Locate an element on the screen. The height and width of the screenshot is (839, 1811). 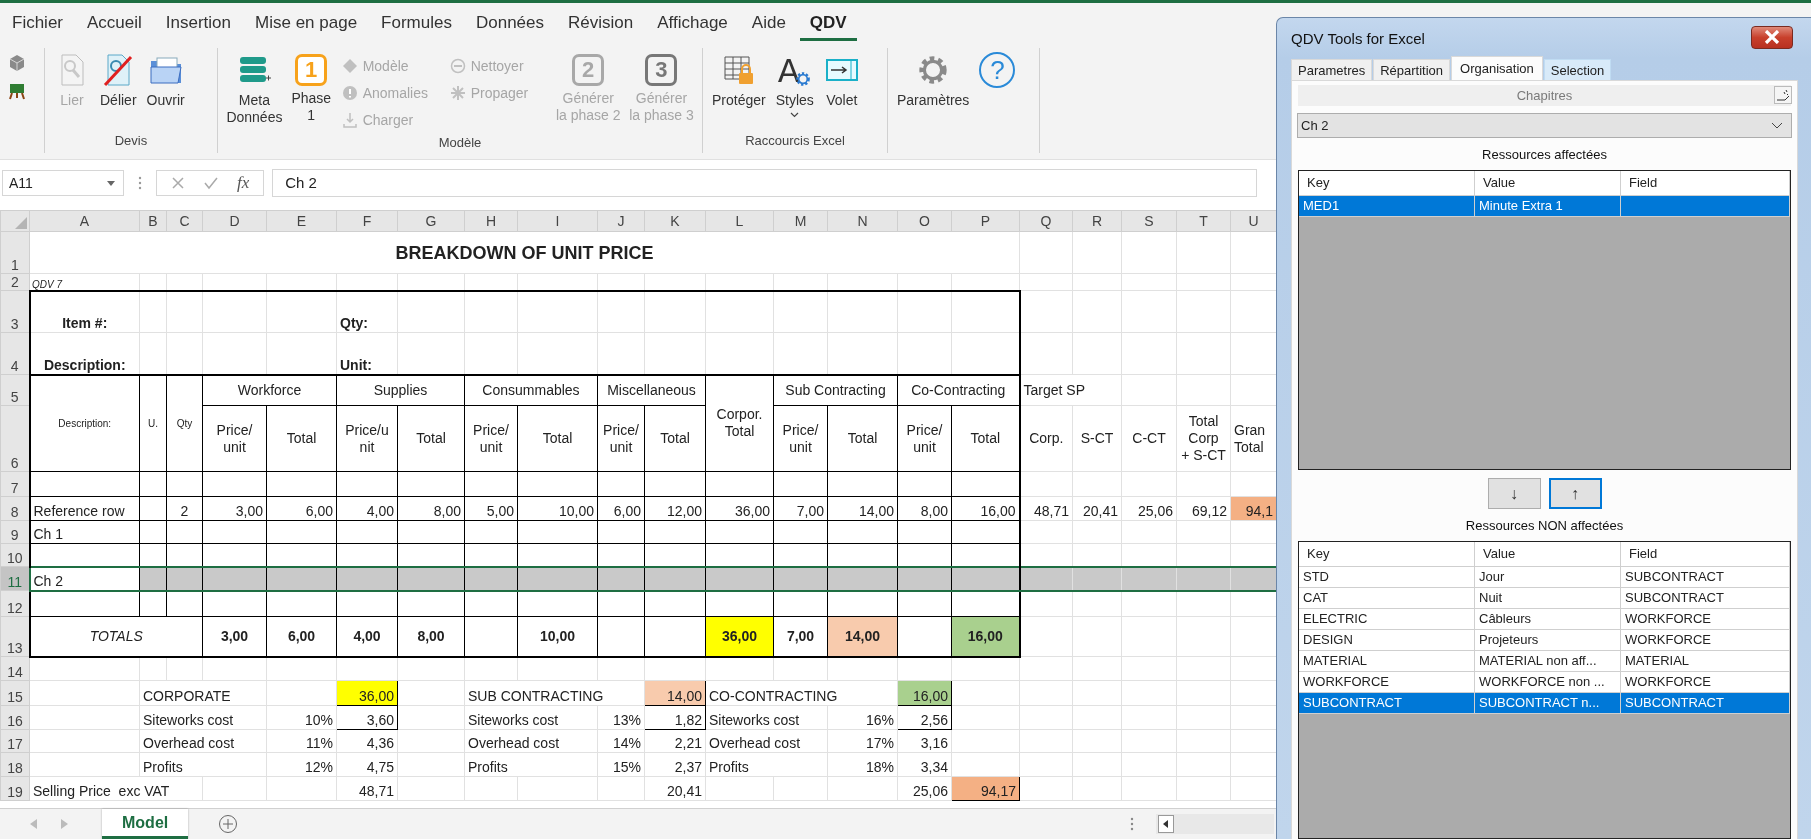
grid-row: ELECTRIC Câbleurs WORKFORCE is located at coordinates (1544, 619).